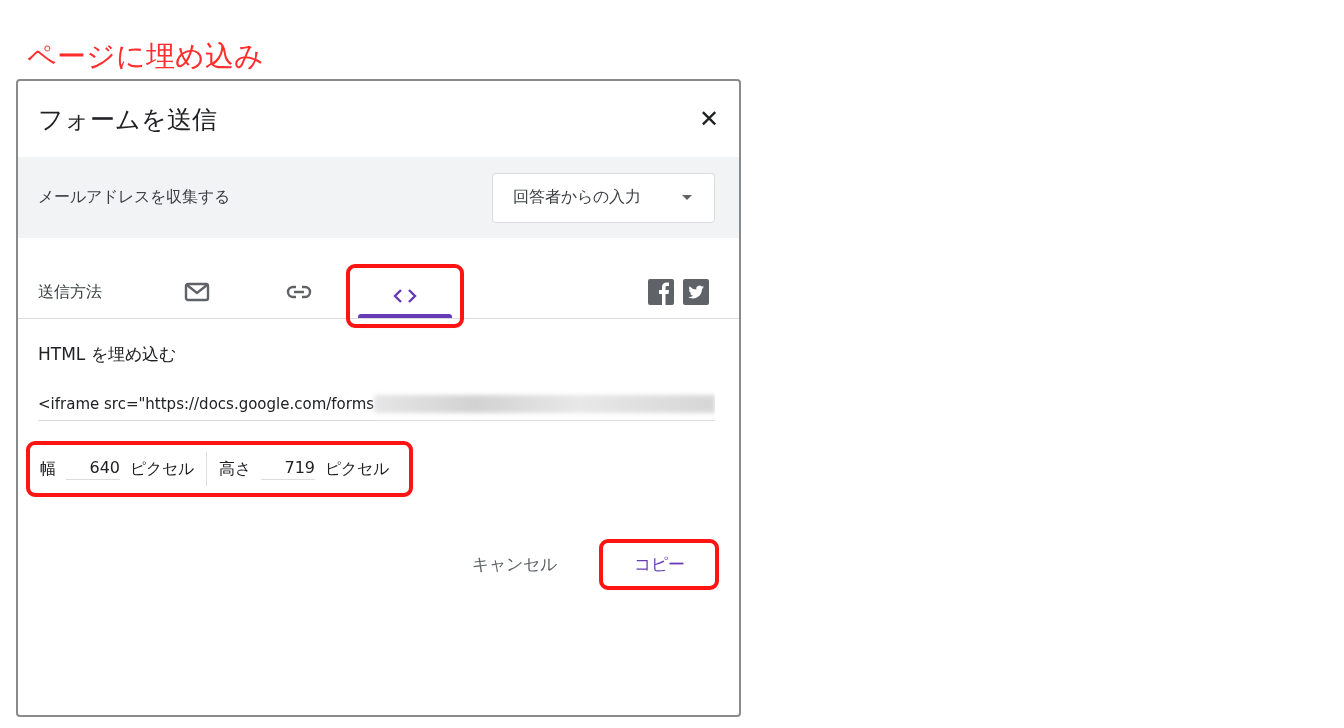 Image resolution: width=1344 pixels, height=728 pixels. What do you see at coordinates (299, 292) in the screenshot?
I see `link-icon` at bounding box center [299, 292].